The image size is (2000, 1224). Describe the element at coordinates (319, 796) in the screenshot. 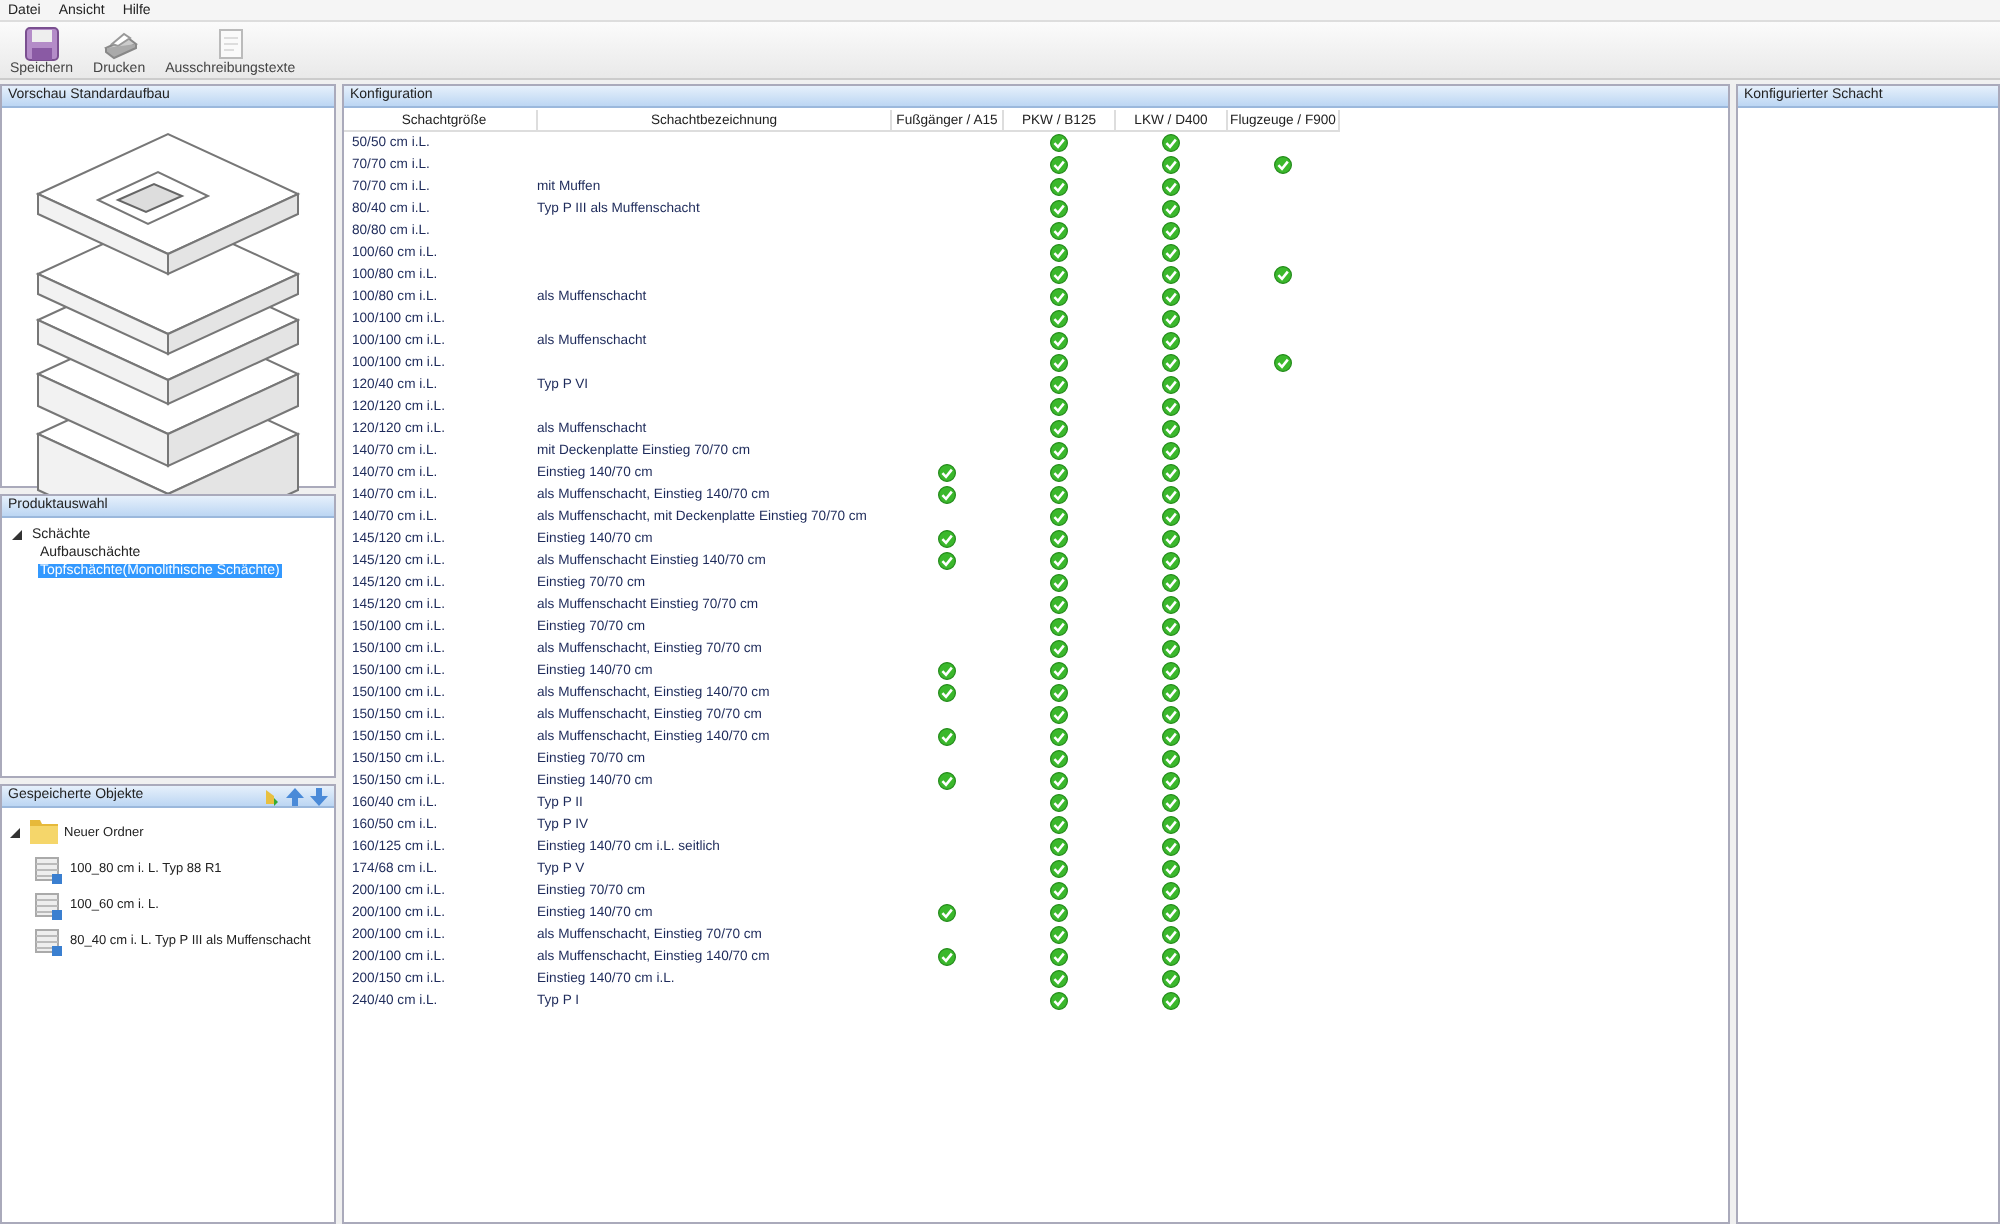

I see `arrow-down-icon` at that location.